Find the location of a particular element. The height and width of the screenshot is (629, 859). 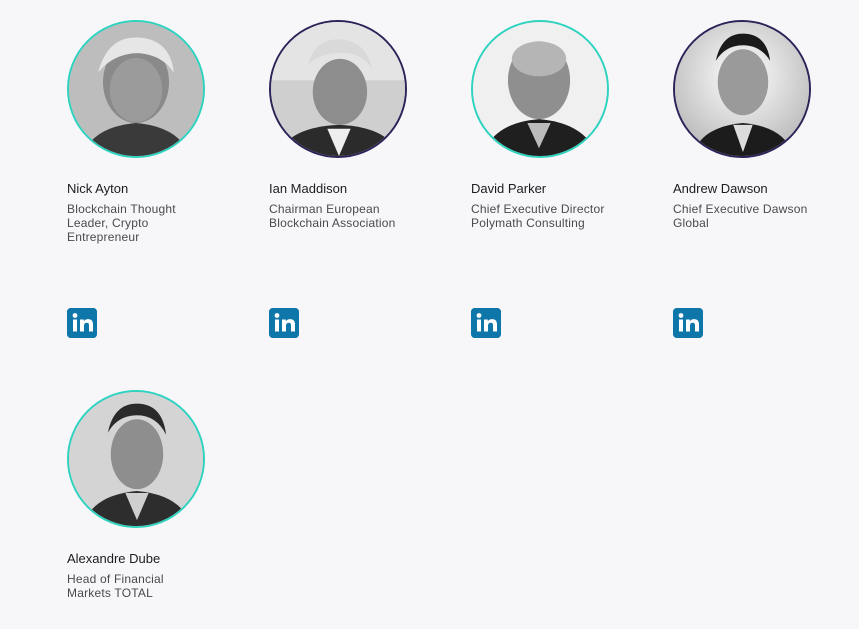

member-role: Chairman European Blockchain Association is located at coordinates (332, 216).